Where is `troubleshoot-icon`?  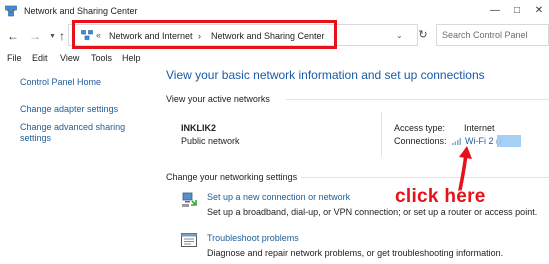
troubleshoot-icon is located at coordinates (189, 240).